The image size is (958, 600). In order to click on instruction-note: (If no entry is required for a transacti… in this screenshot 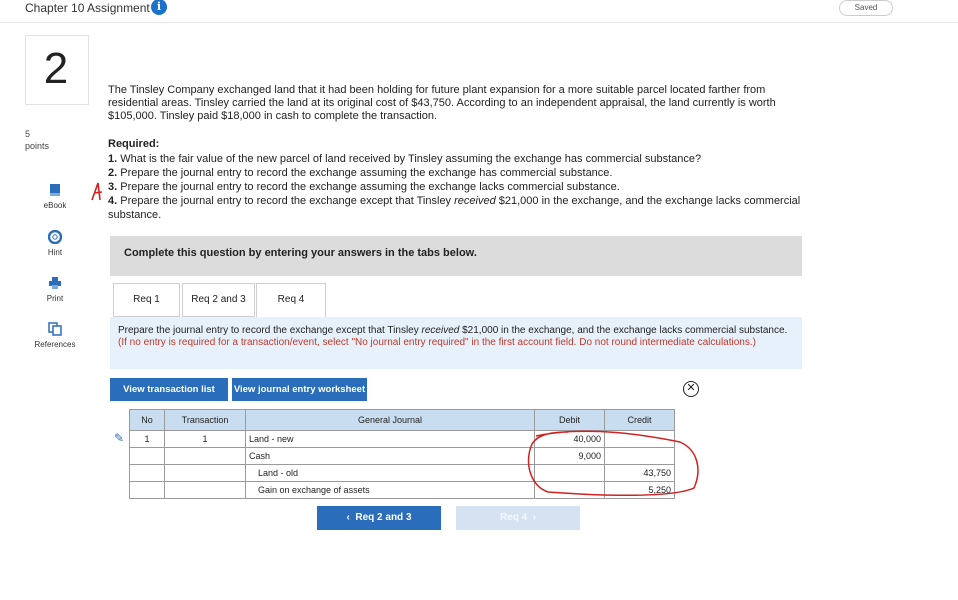, I will do `click(437, 342)`.